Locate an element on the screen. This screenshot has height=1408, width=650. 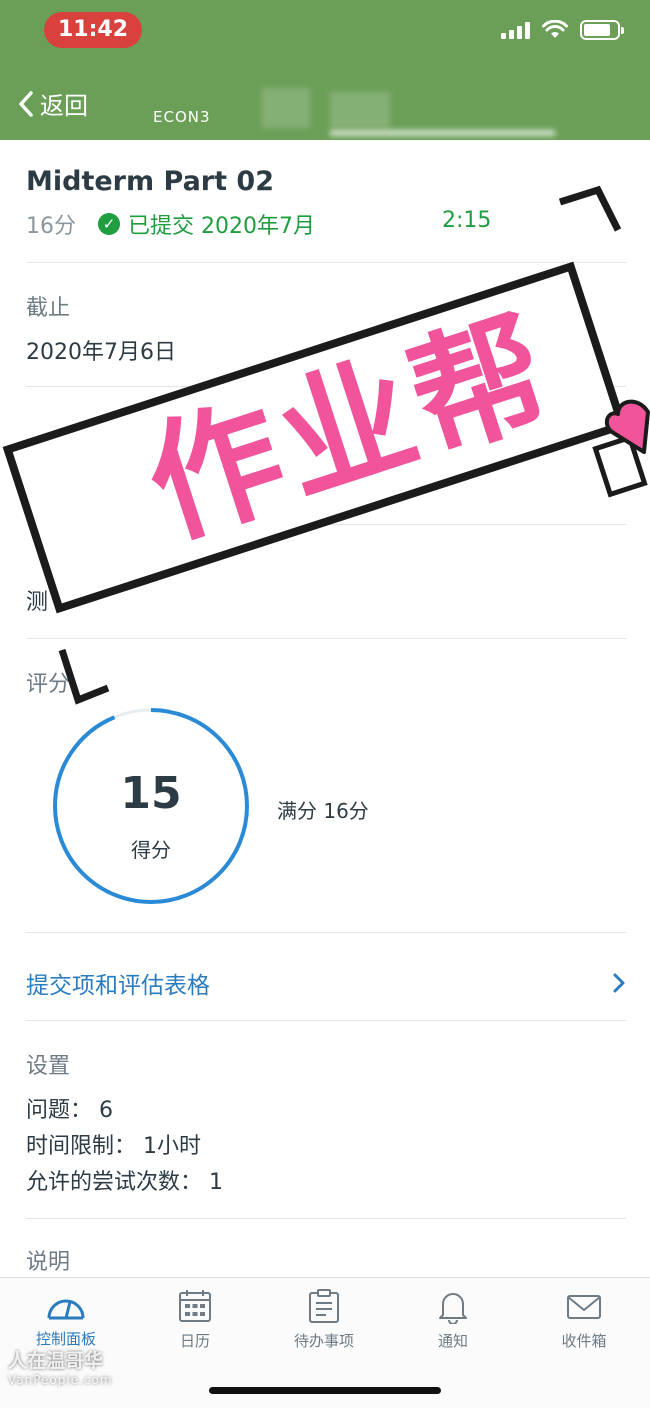
course-code: ECON3 is located at coordinates (182, 117).